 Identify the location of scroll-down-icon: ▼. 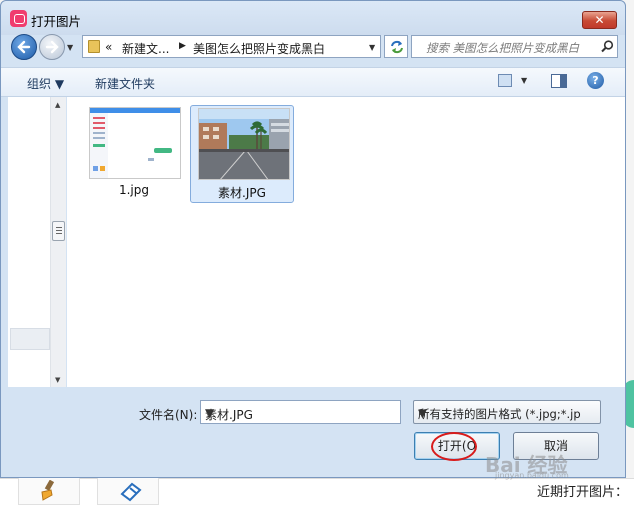
(57, 380).